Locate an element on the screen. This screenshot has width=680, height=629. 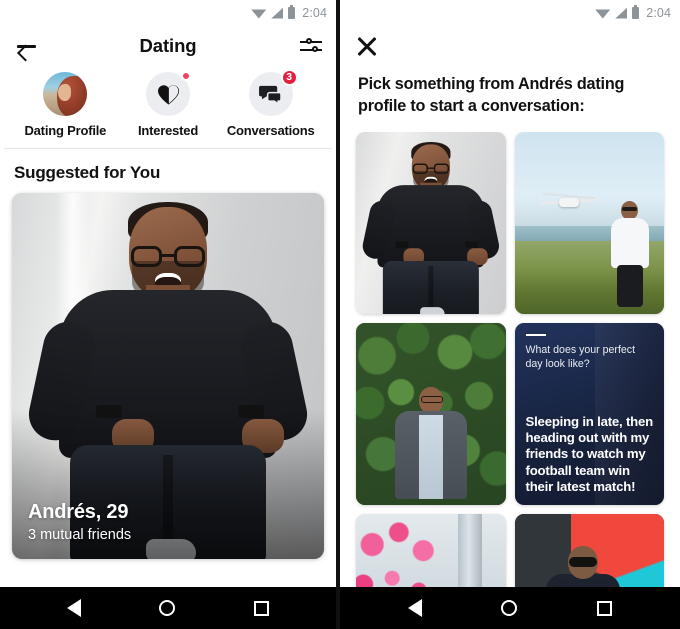
page-title: Dating is located at coordinates (168, 45).